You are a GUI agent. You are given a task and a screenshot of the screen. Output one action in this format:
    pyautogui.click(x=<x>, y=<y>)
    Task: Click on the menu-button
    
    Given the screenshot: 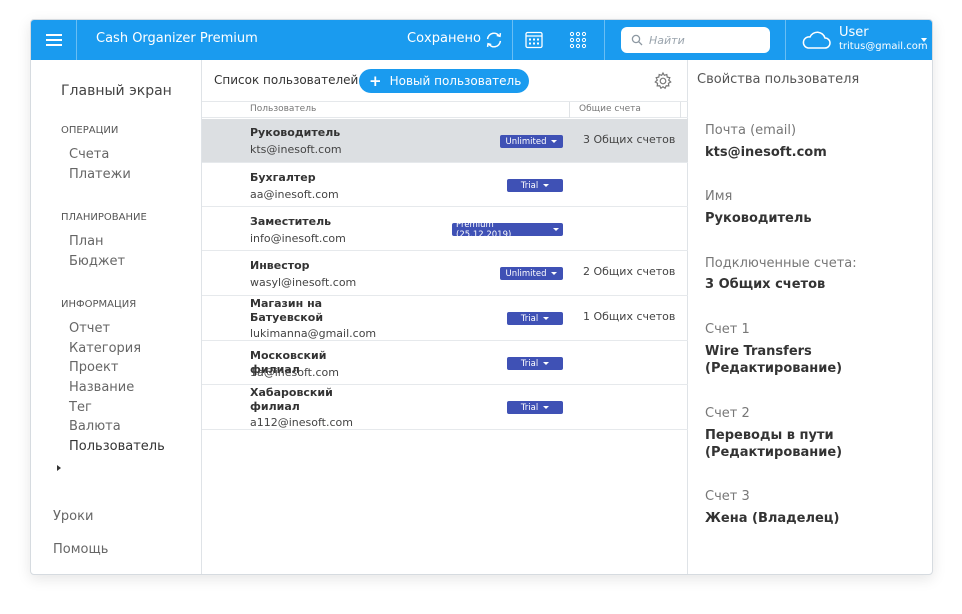 What is the action you would take?
    pyautogui.click(x=54, y=40)
    